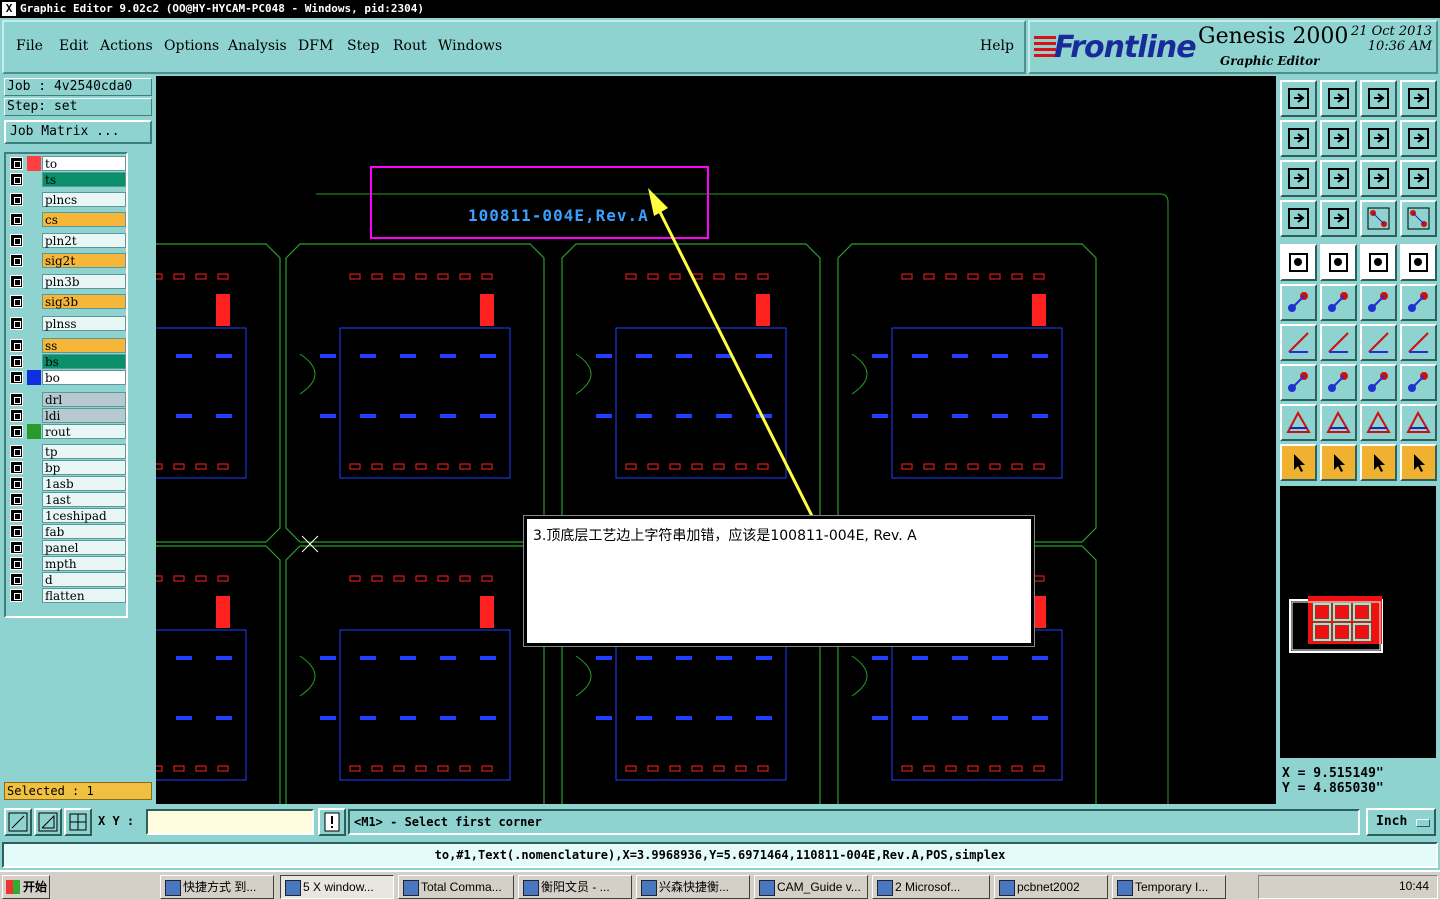  I want to click on group-tool-button, so click(1418, 382).